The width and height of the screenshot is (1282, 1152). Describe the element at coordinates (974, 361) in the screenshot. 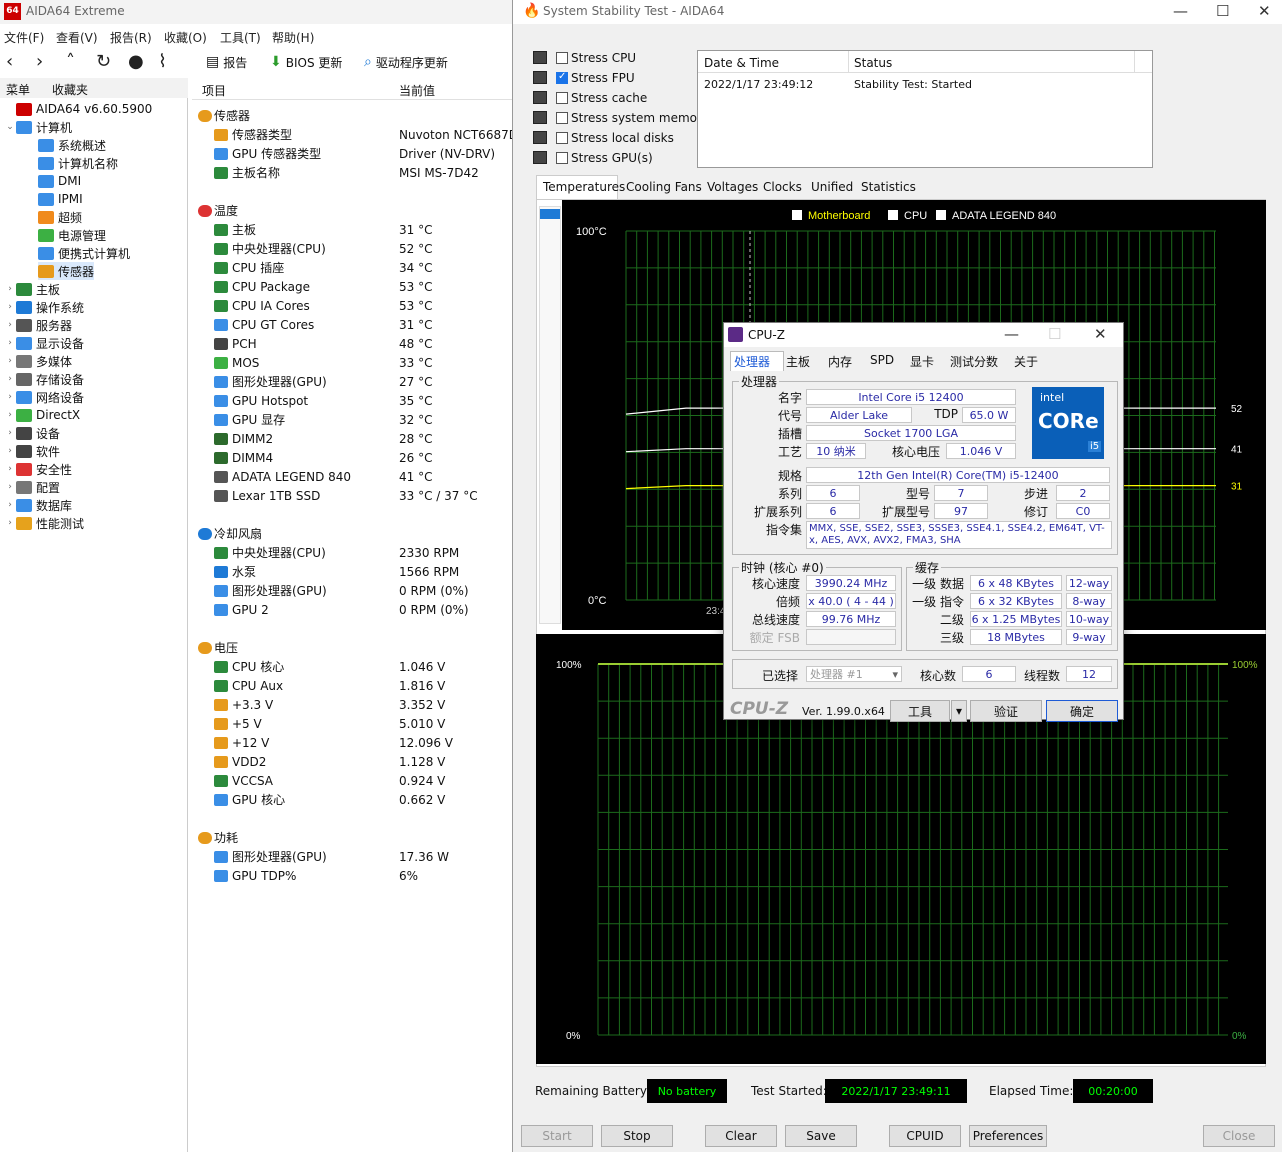

I see `cpuz-tab-bench: 测试分数` at that location.